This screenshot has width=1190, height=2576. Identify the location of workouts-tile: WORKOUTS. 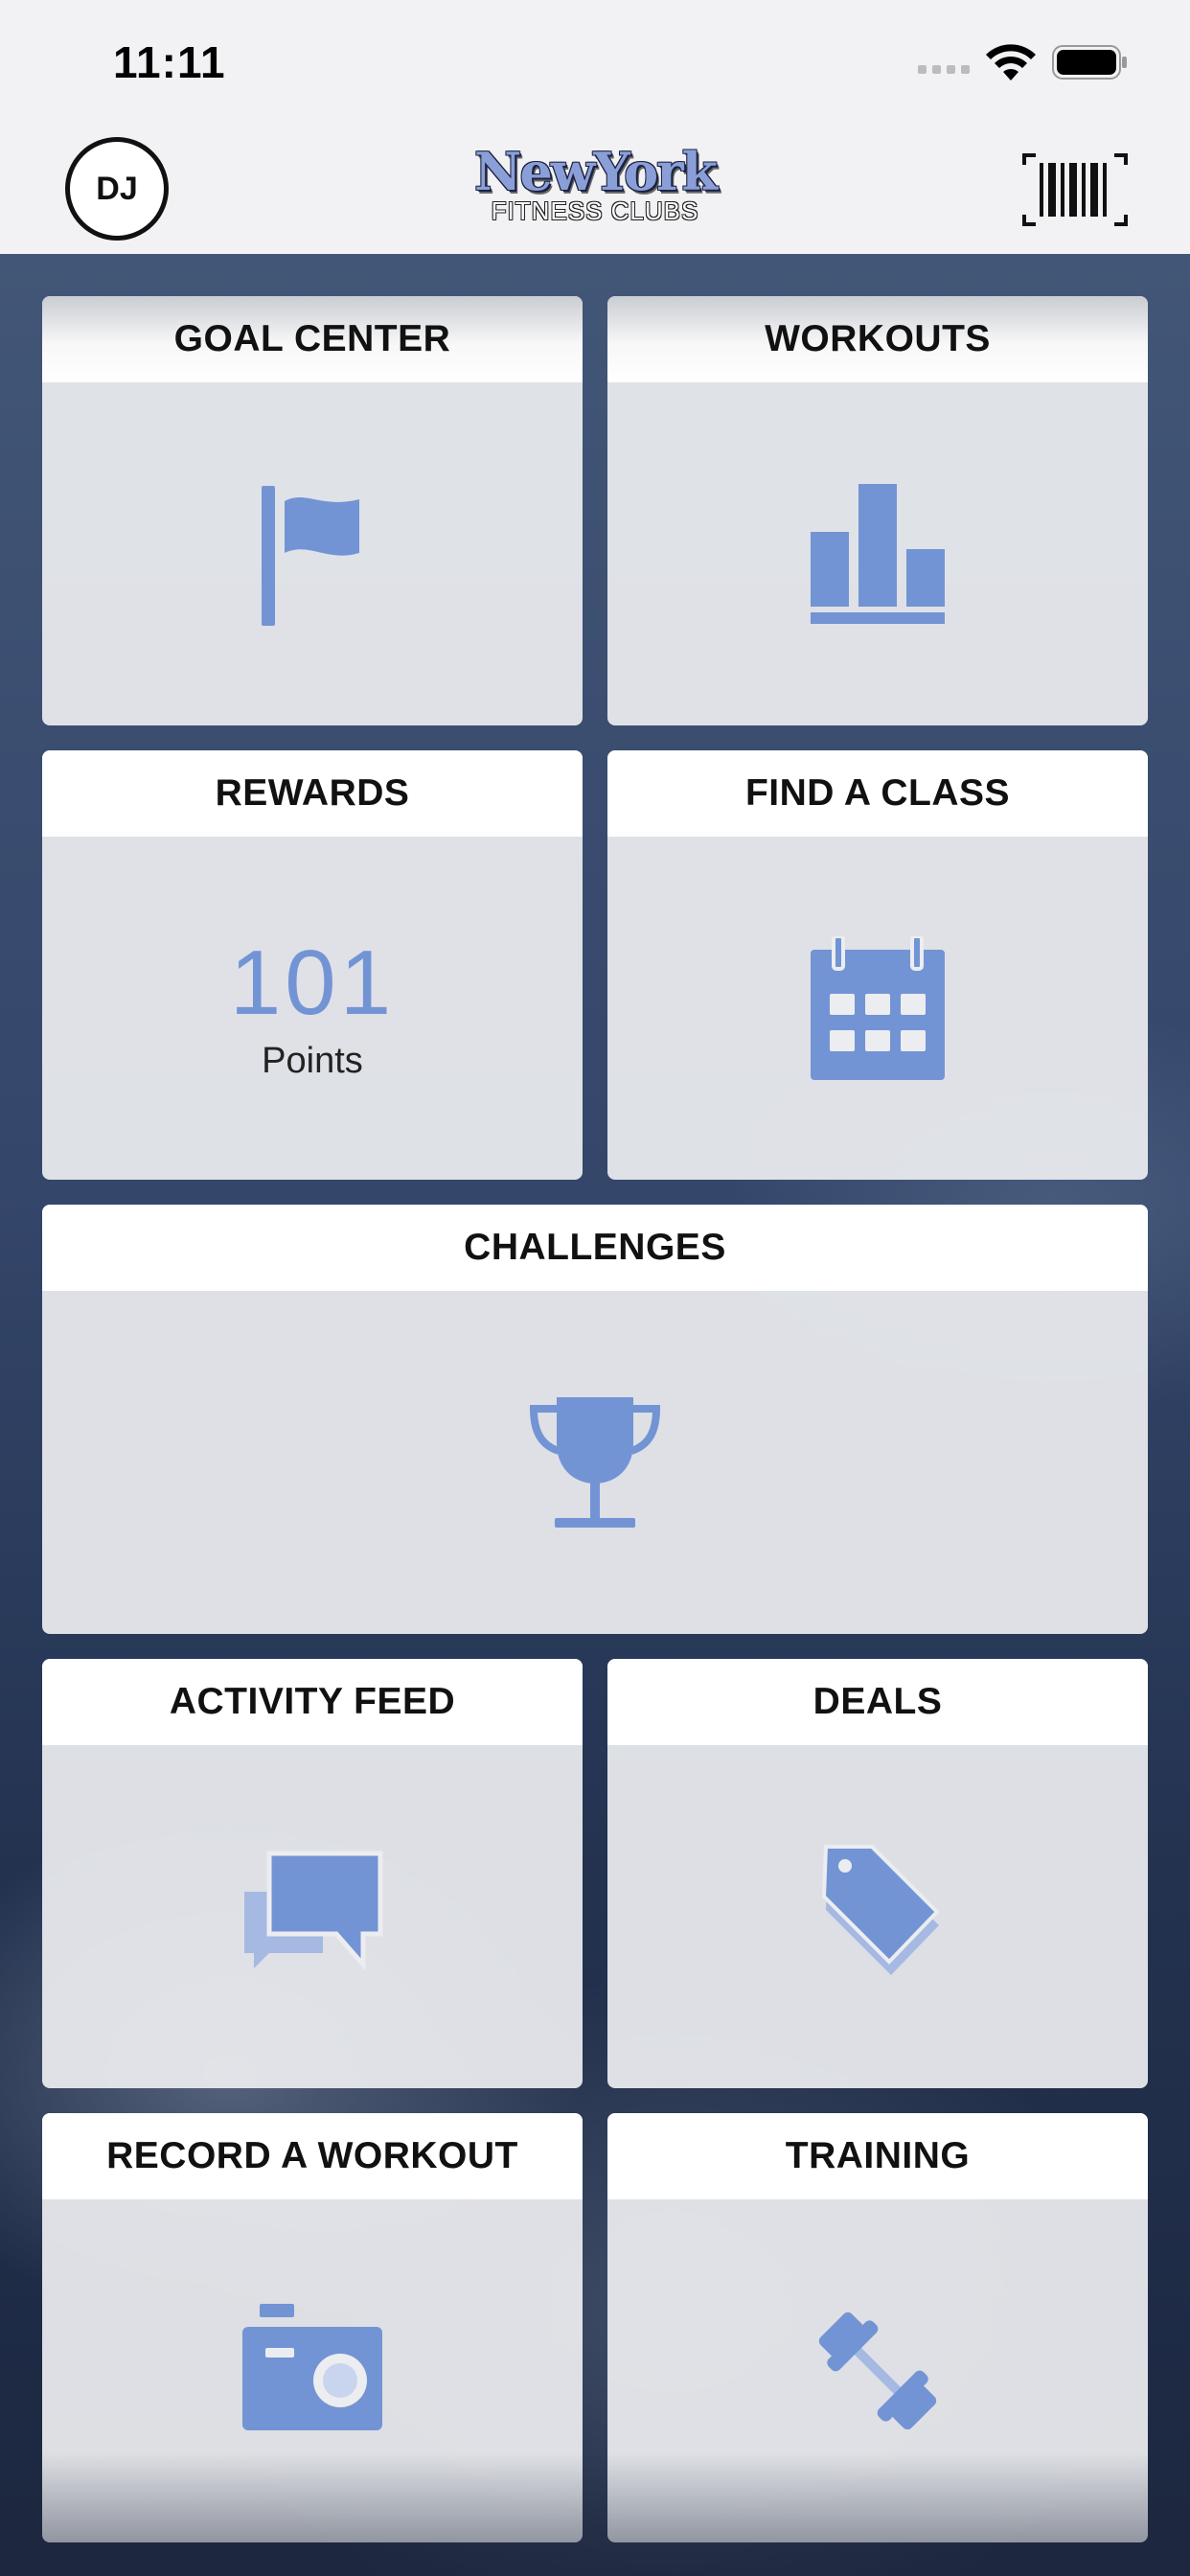
(878, 510).